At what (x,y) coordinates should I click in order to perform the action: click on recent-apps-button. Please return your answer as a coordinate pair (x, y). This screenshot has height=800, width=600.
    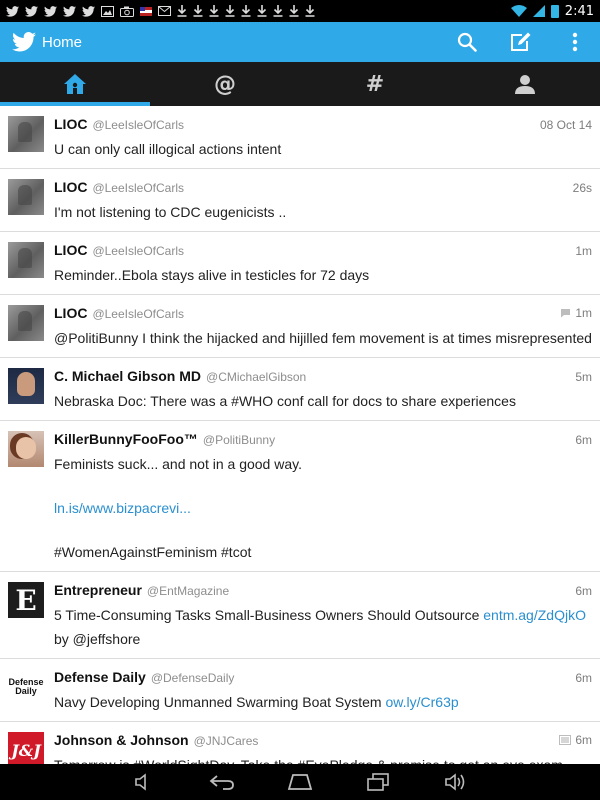
    Looking at the image, I should click on (378, 782).